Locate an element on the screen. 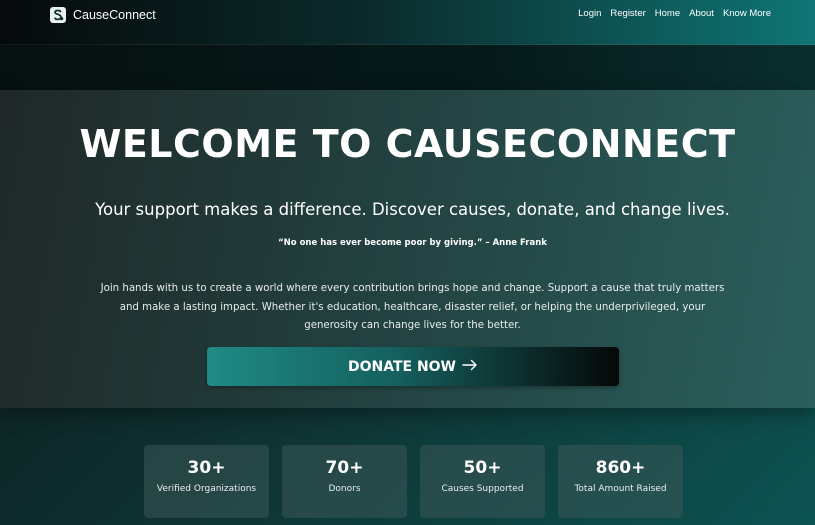 Image resolution: width=815 pixels, height=525 pixels. stat-card-organizations: 30+ Verified Organizations is located at coordinates (206, 481).